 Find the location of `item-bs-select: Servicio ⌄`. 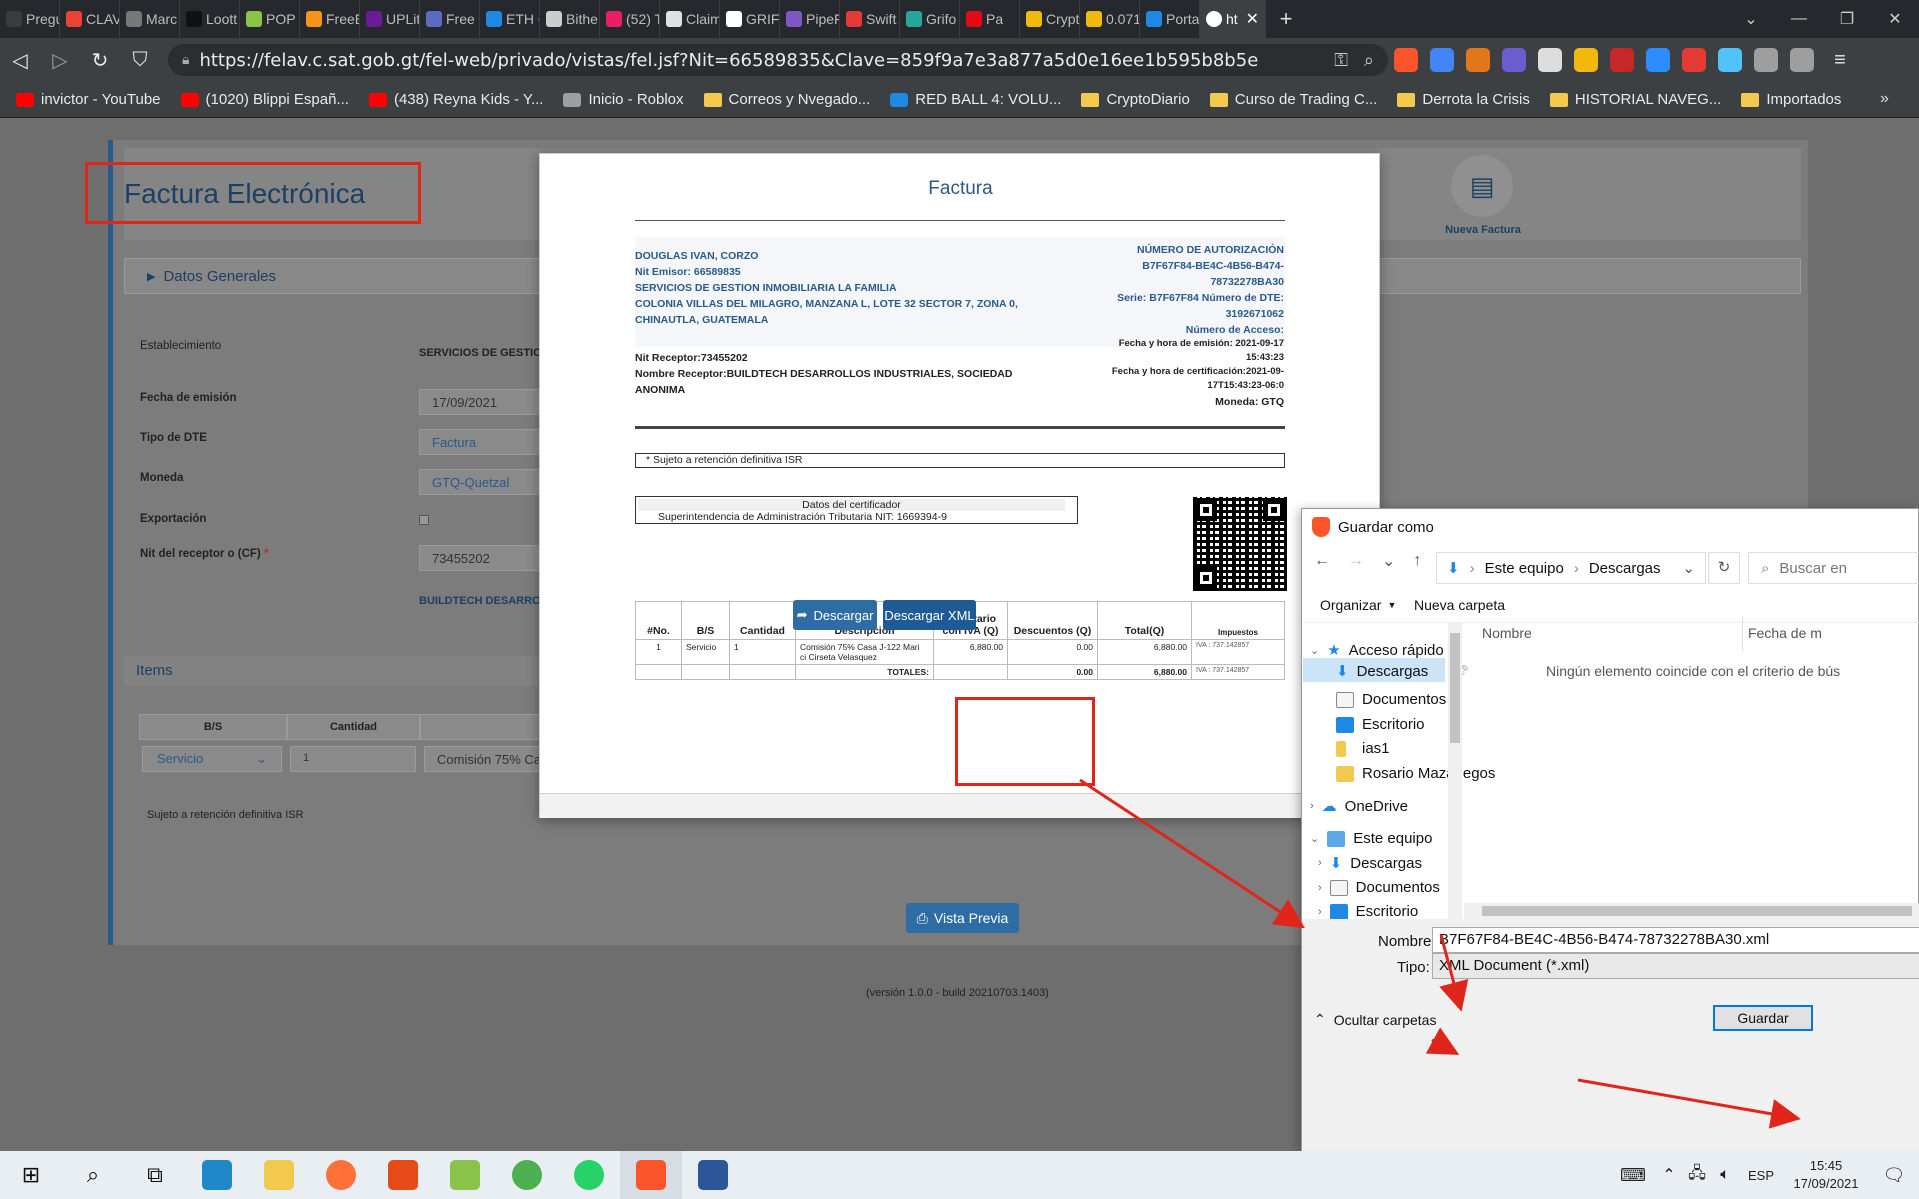

item-bs-select: Servicio ⌄ is located at coordinates (212, 759).